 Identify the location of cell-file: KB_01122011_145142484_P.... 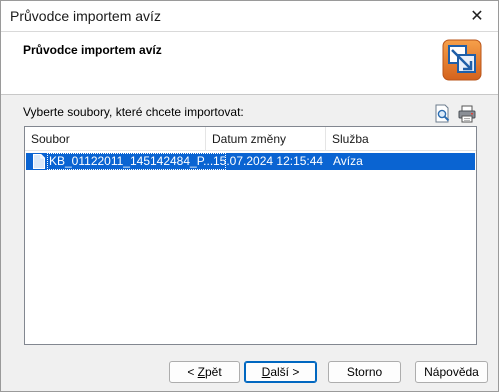
(131, 161).